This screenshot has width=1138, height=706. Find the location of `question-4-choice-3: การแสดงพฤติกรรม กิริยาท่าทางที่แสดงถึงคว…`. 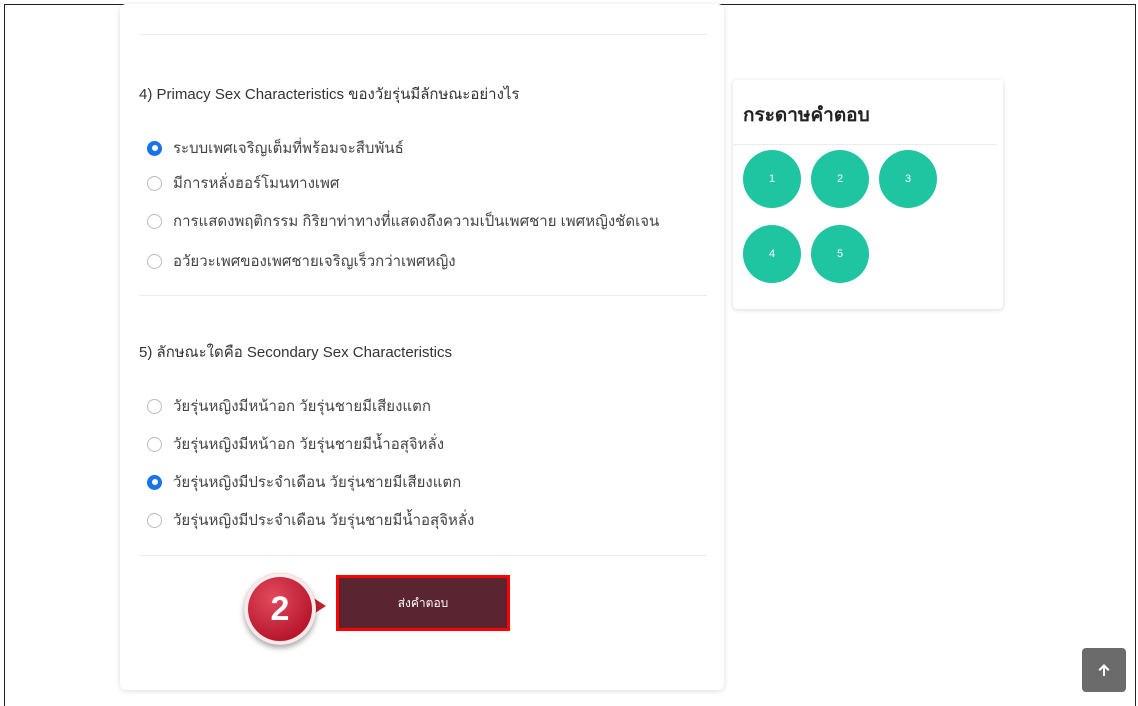

question-4-choice-3: การแสดงพฤติกรรม กิริยาท่าทางที่แสดงถึงคว… is located at coordinates (403, 221).